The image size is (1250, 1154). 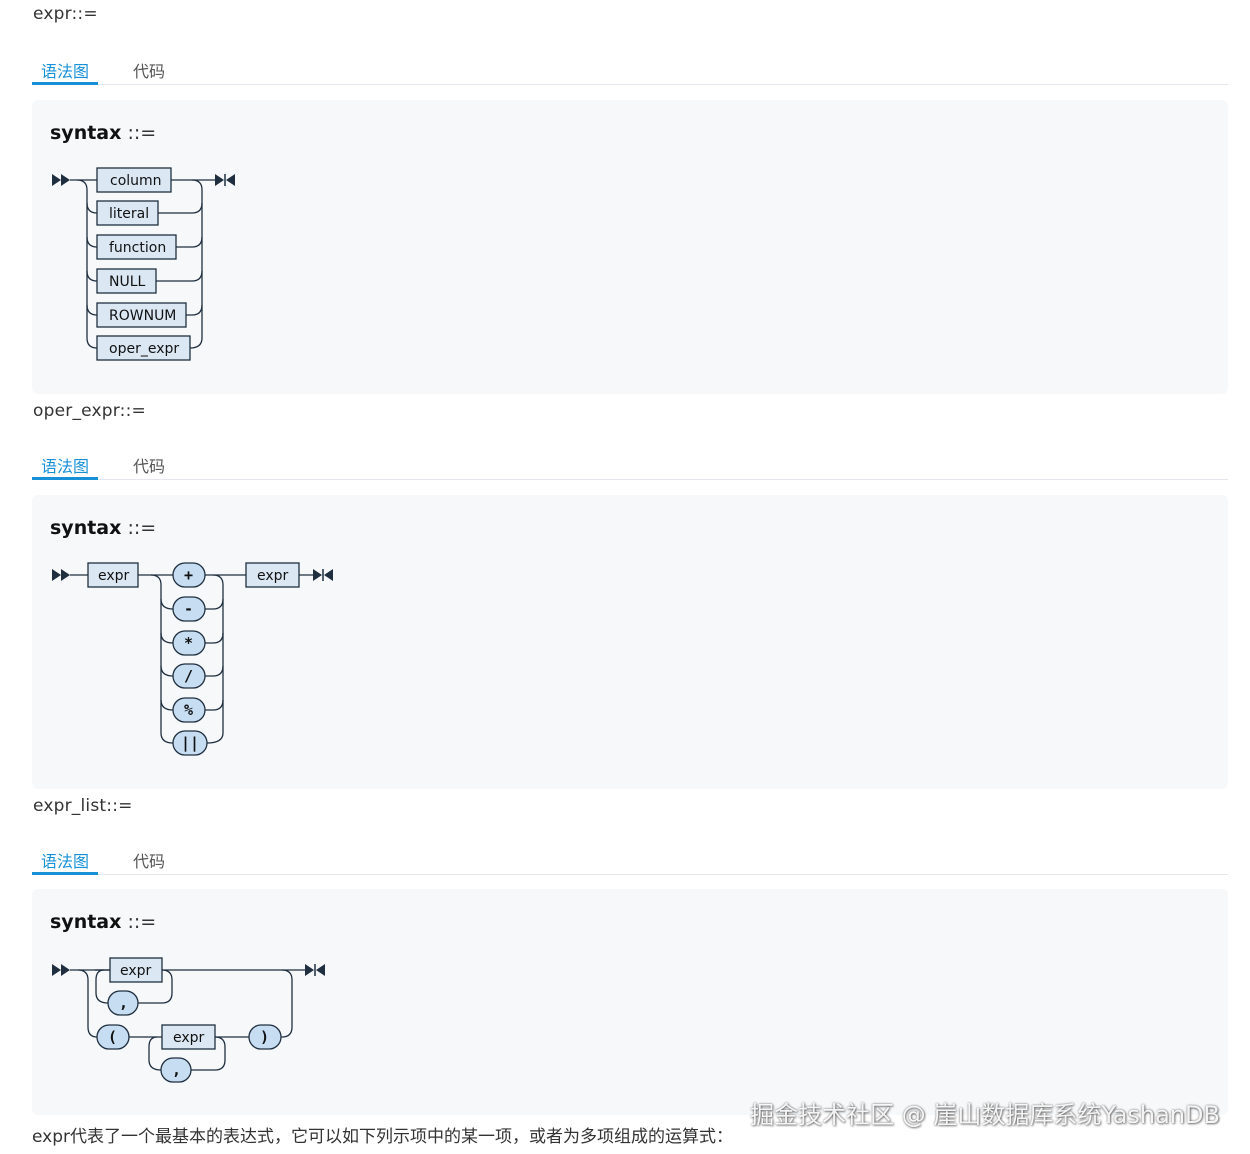 I want to click on section-heading-expr-list: expr_list::=, so click(x=83, y=806).